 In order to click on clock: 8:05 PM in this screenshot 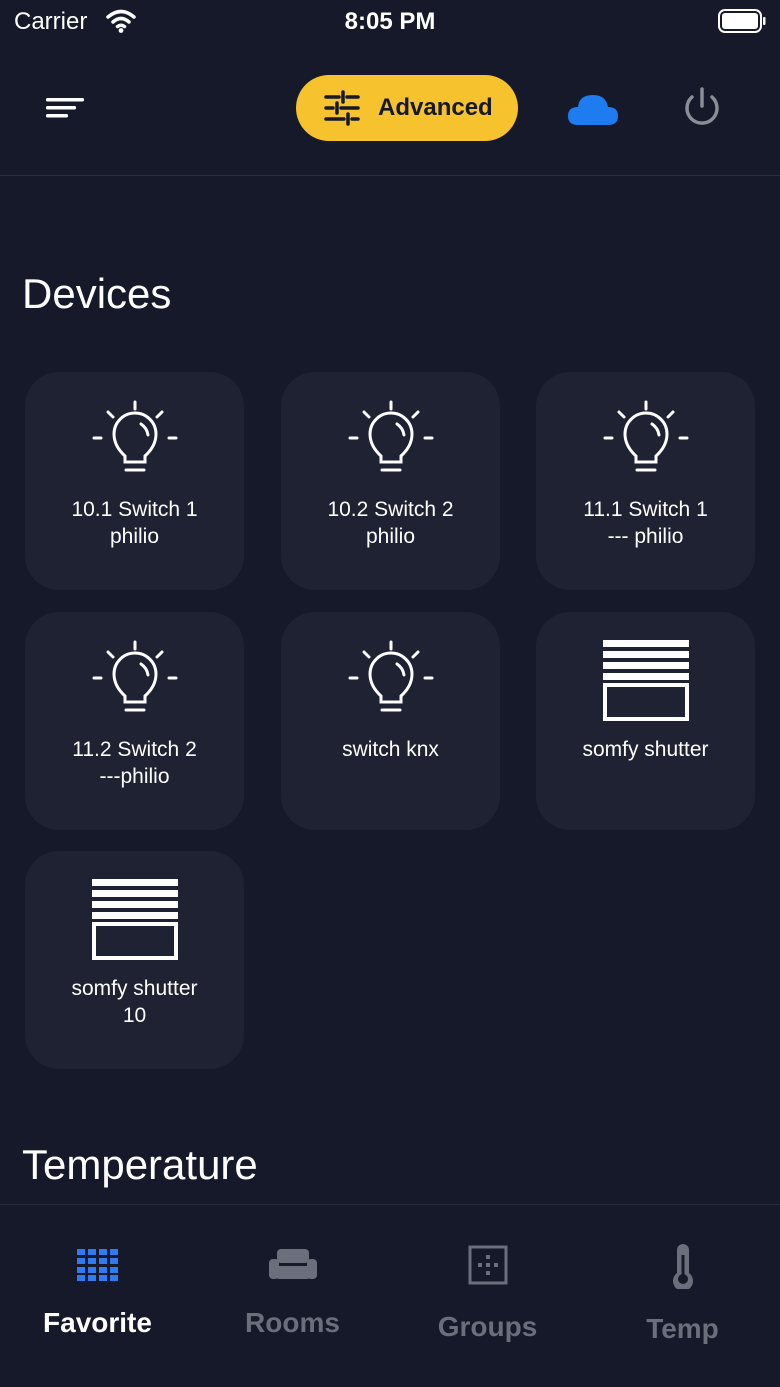, I will do `click(390, 21)`.